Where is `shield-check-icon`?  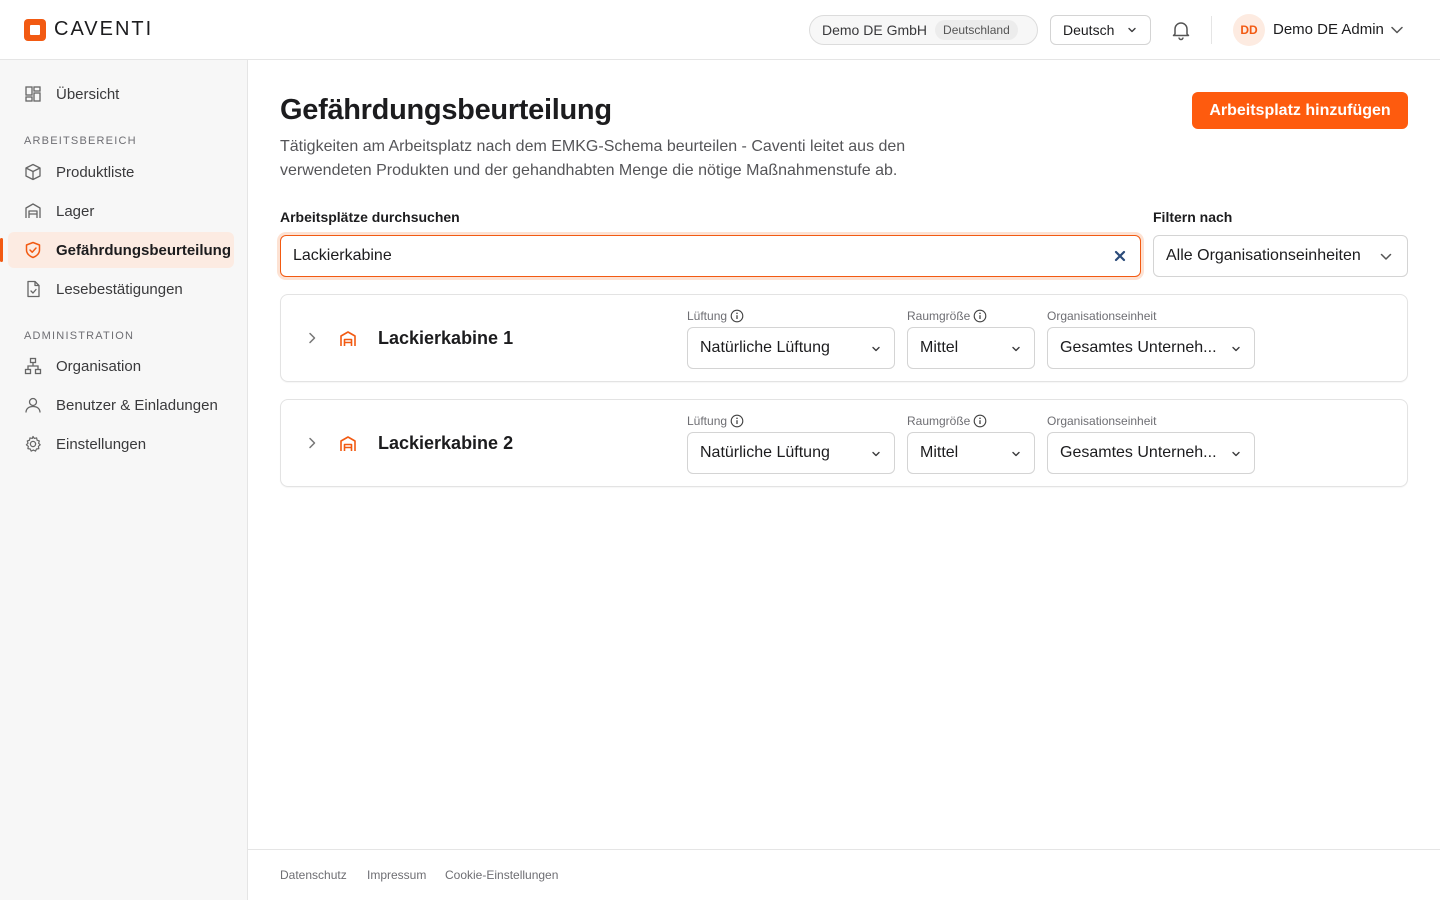
shield-check-icon is located at coordinates (33, 250).